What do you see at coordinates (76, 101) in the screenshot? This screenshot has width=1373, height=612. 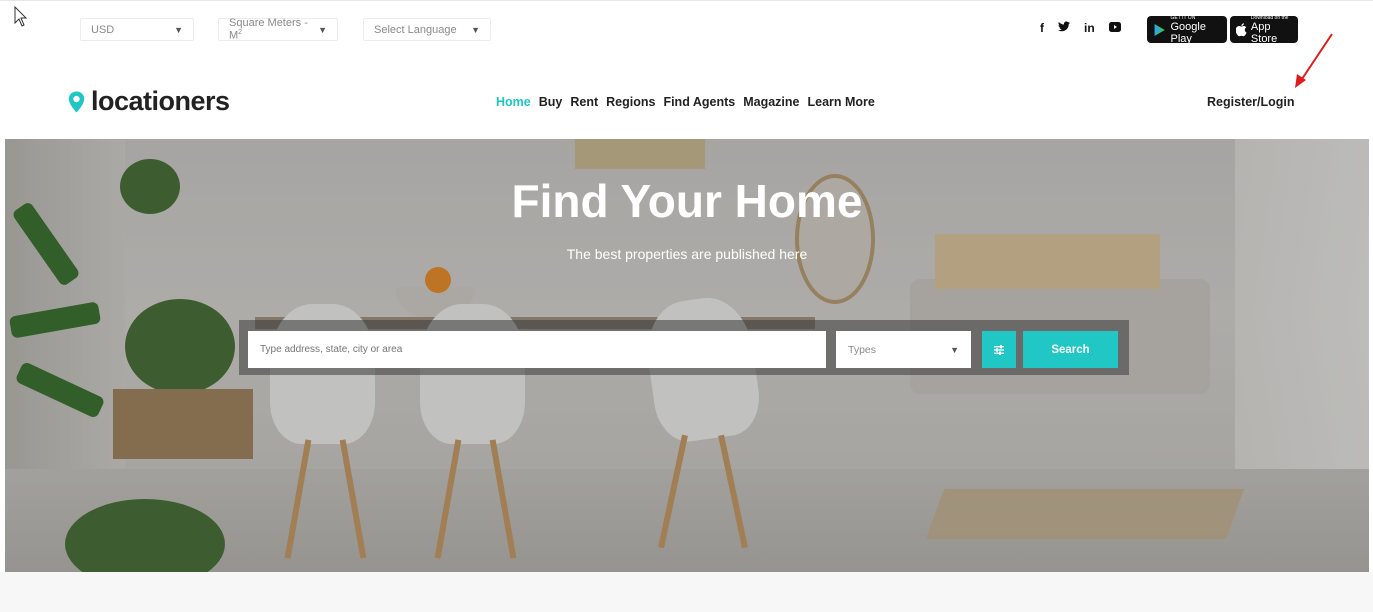 I see `location-pin-icon` at bounding box center [76, 101].